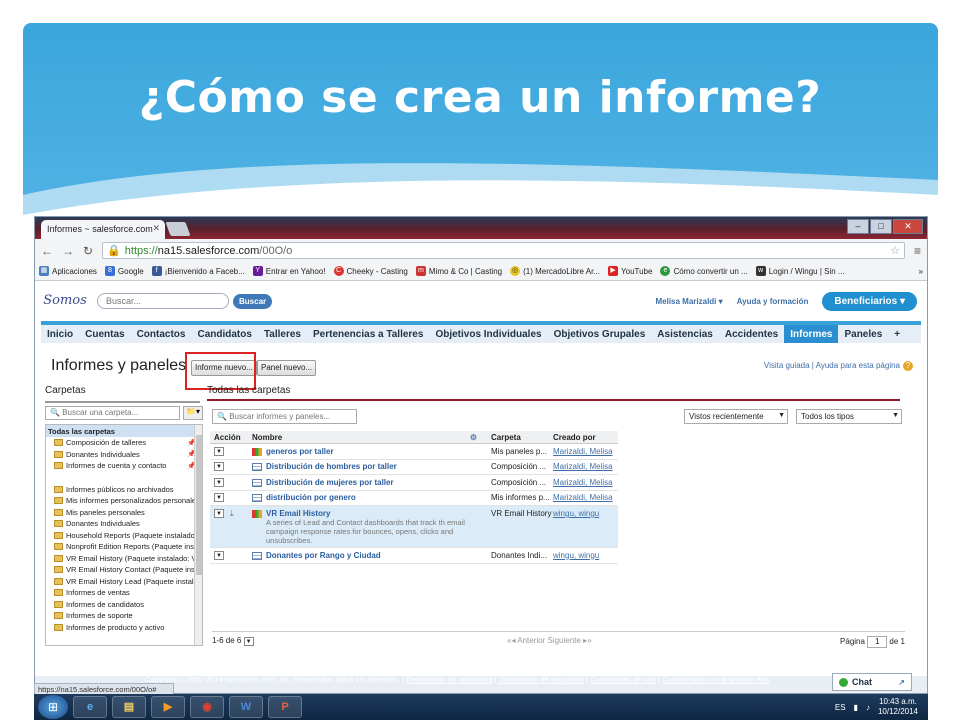 The width and height of the screenshot is (960, 720). Describe the element at coordinates (449, 679) in the screenshot. I see `privacy-link: Declaración de privacidad` at that location.